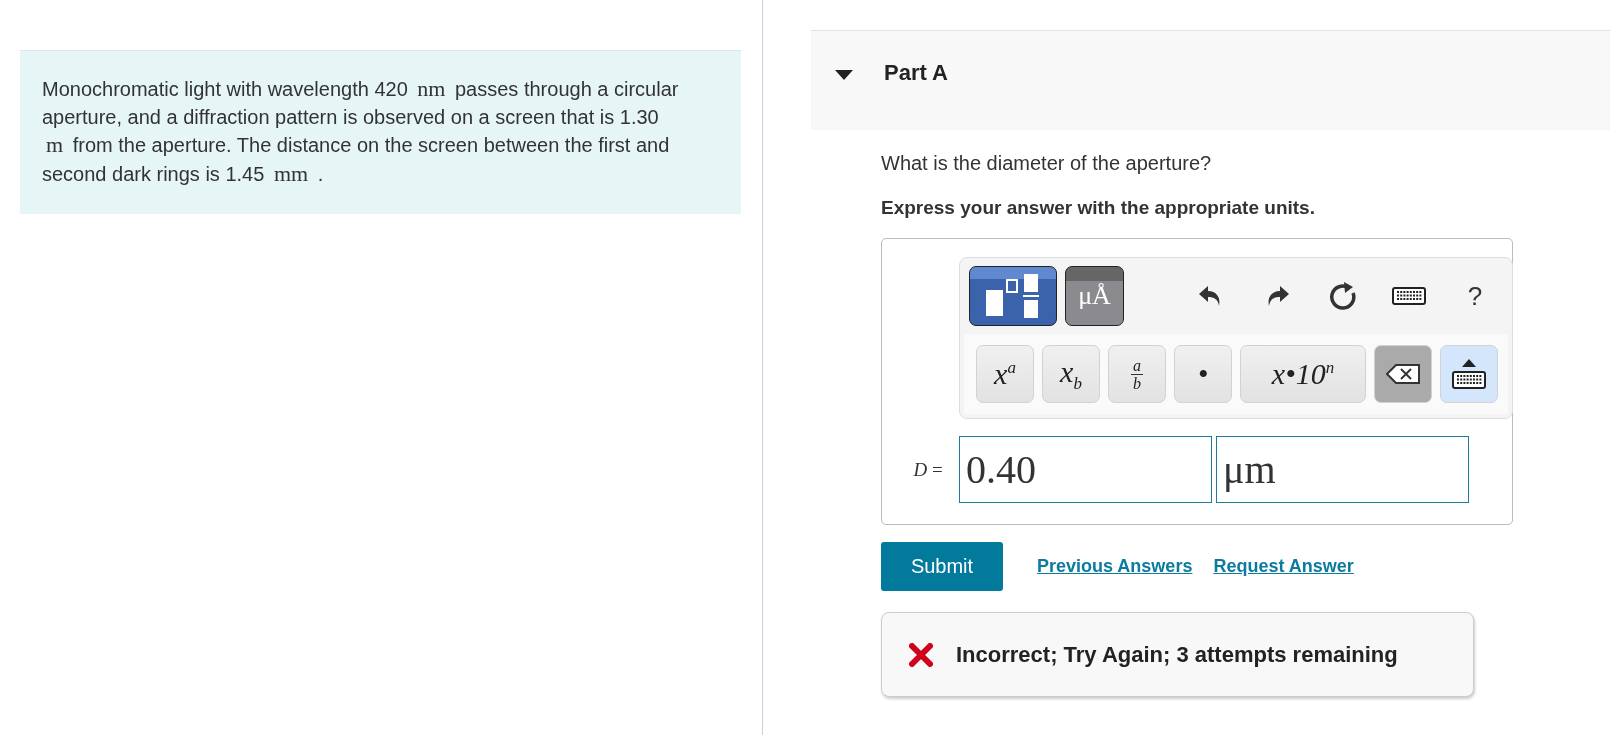  What do you see at coordinates (1475, 296) in the screenshot?
I see `help-button: ?` at bounding box center [1475, 296].